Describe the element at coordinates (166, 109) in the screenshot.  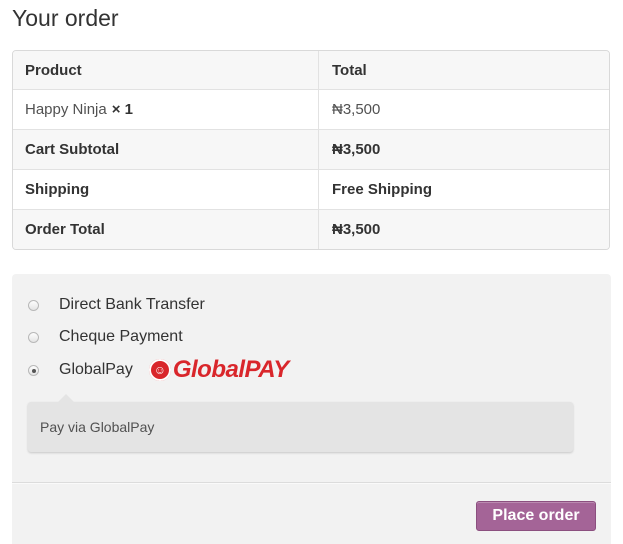
I see `product-cell: Happy Ninja × 1` at that location.